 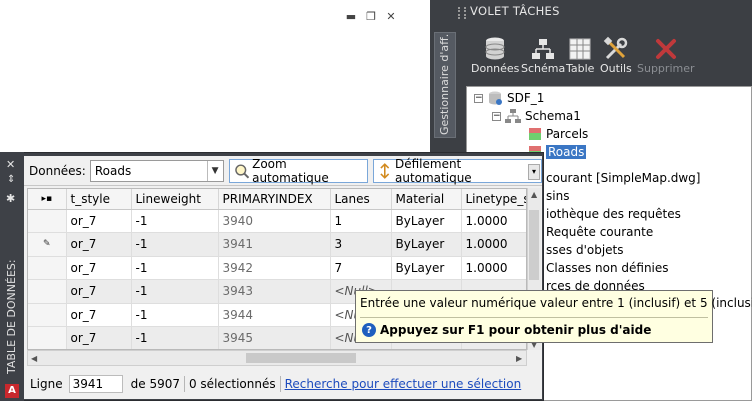 What do you see at coordinates (10, 164) in the screenshot?
I see `panel-close-icon: ✕` at bounding box center [10, 164].